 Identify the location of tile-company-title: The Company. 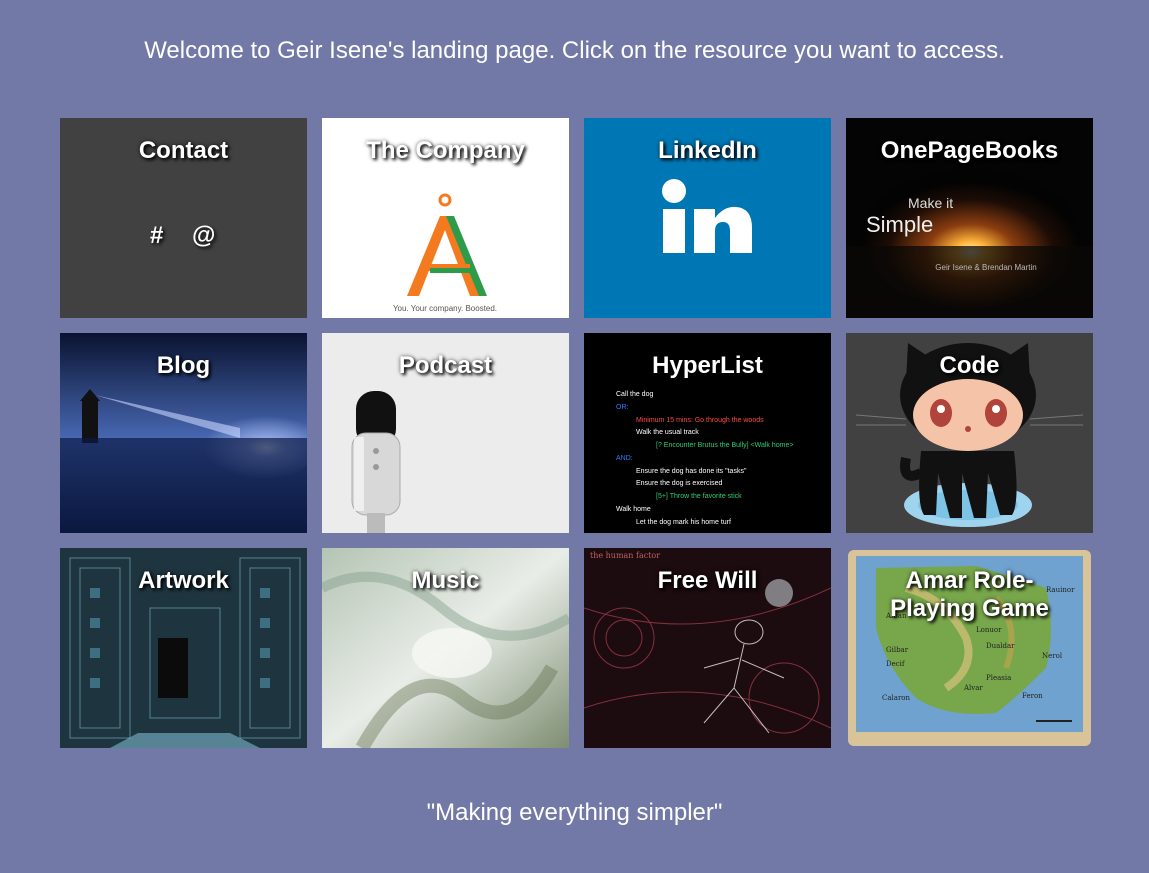
(445, 150).